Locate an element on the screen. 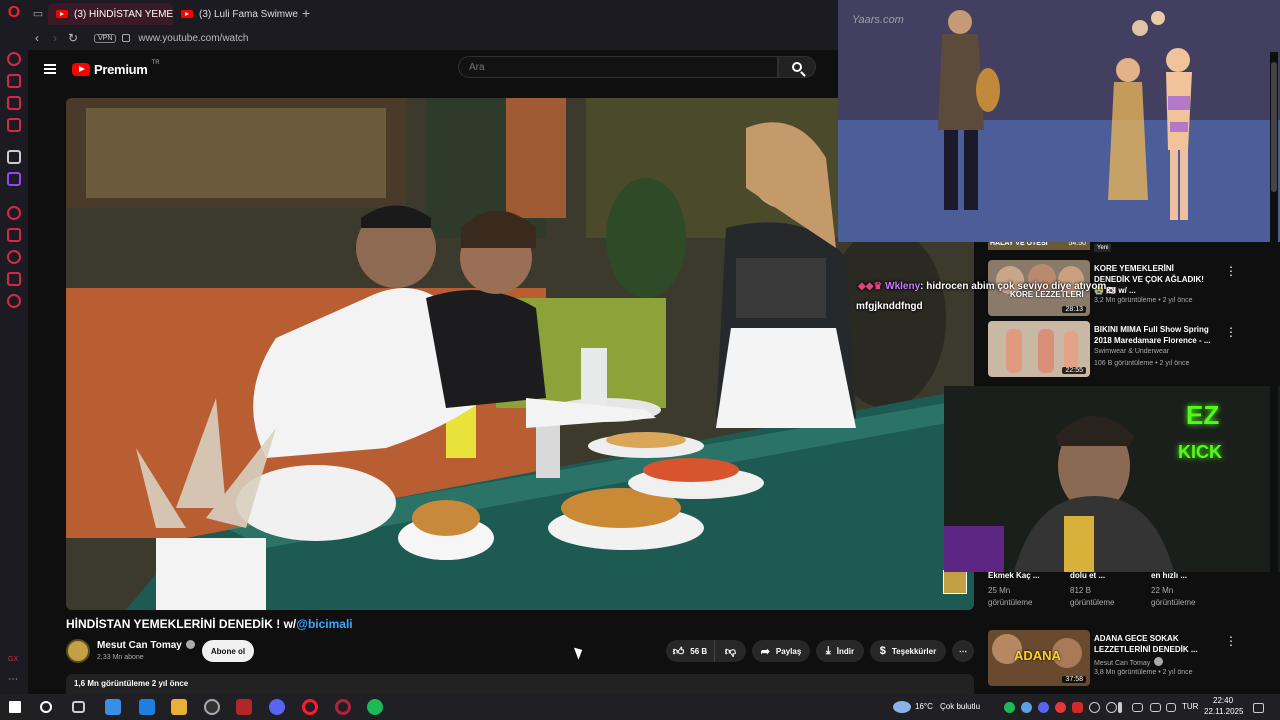 The width and height of the screenshot is (1280, 720). wifi-icon is located at coordinates (1155, 707).